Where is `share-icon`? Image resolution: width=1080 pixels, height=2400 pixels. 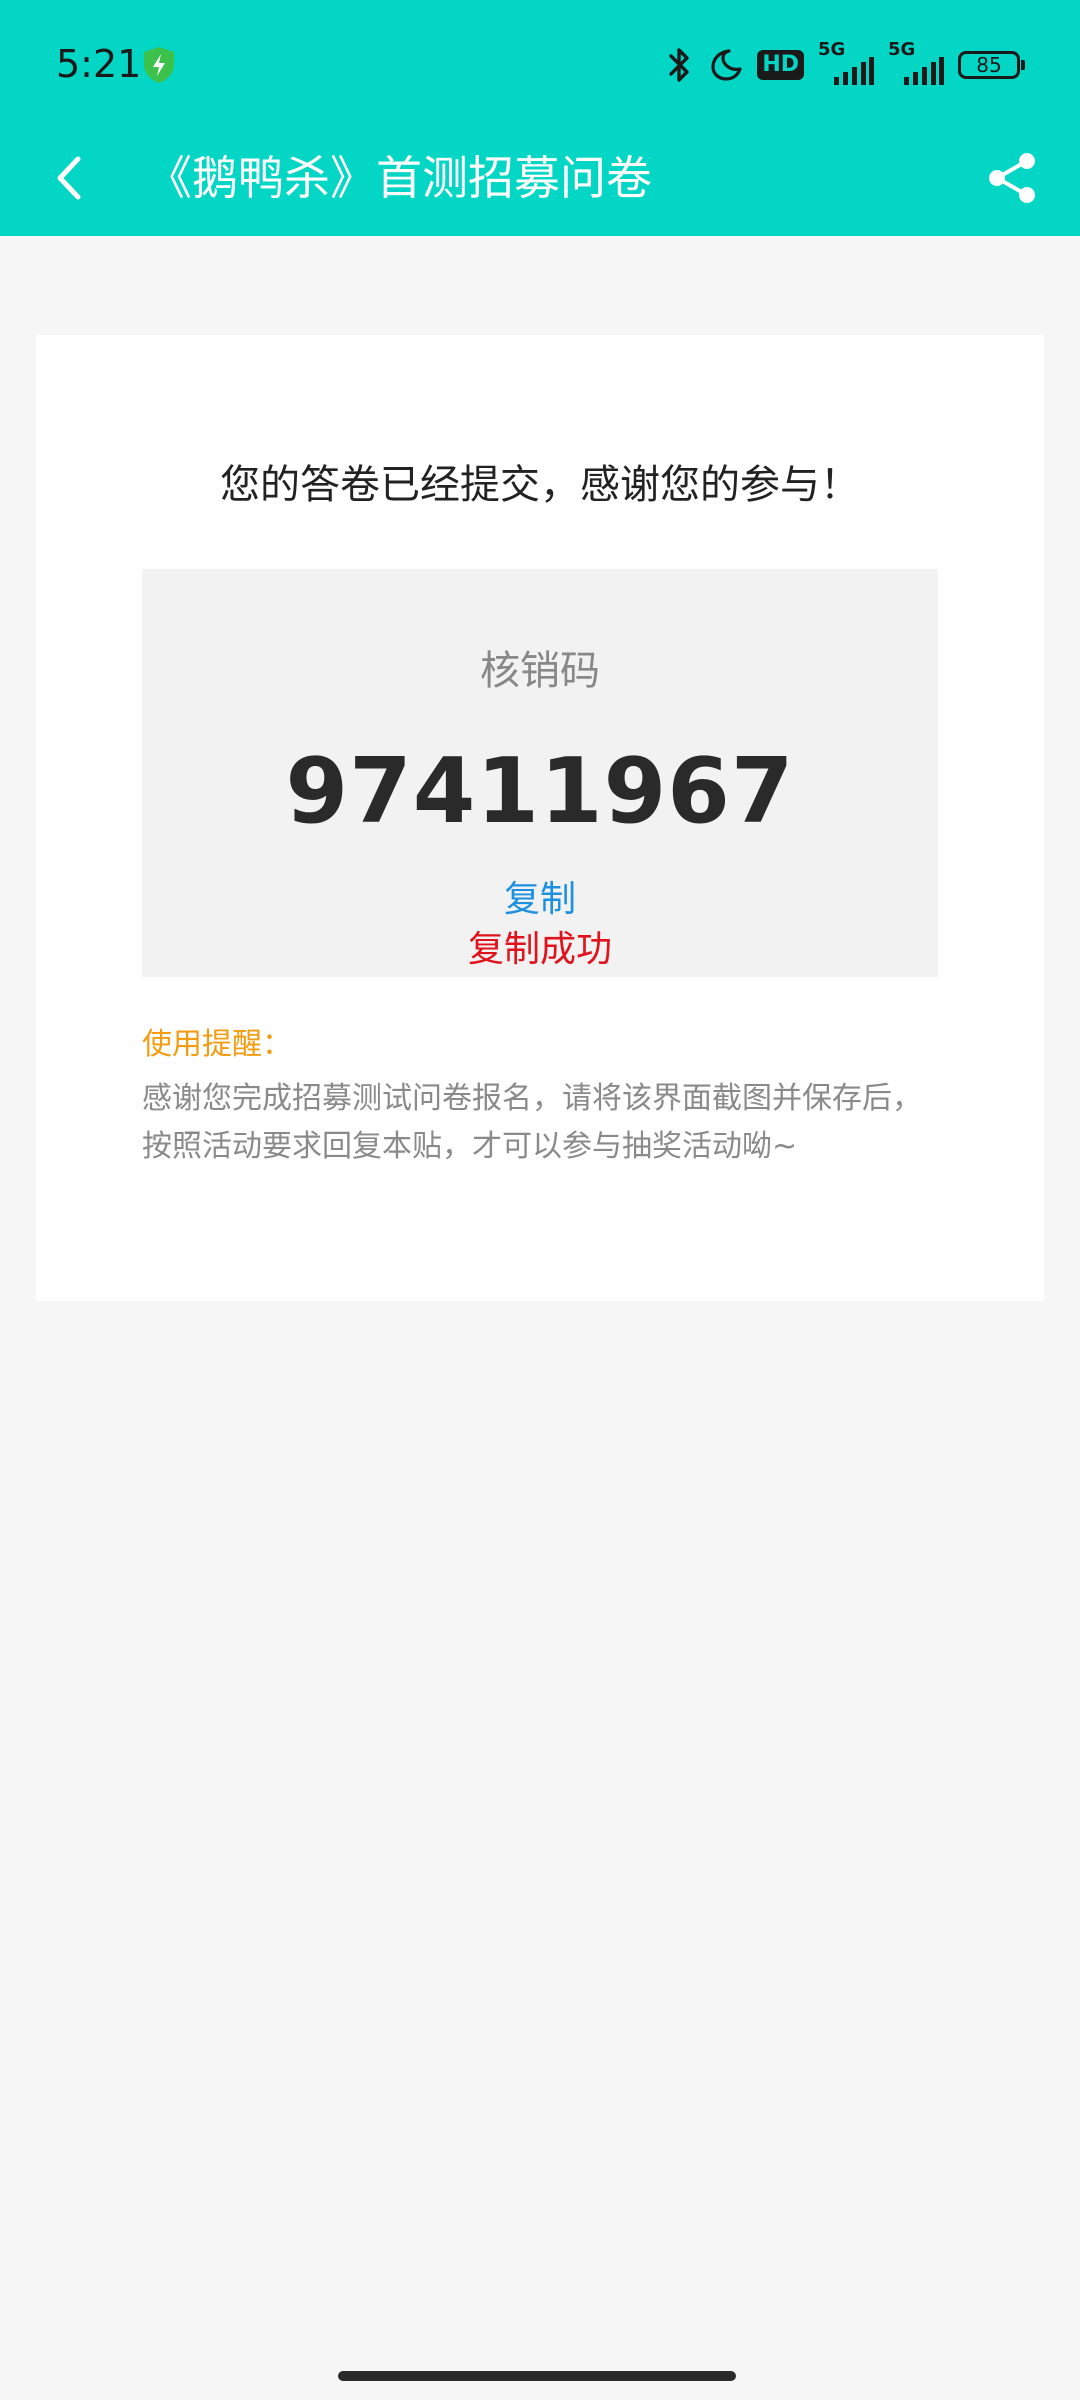
share-icon is located at coordinates (1012, 178).